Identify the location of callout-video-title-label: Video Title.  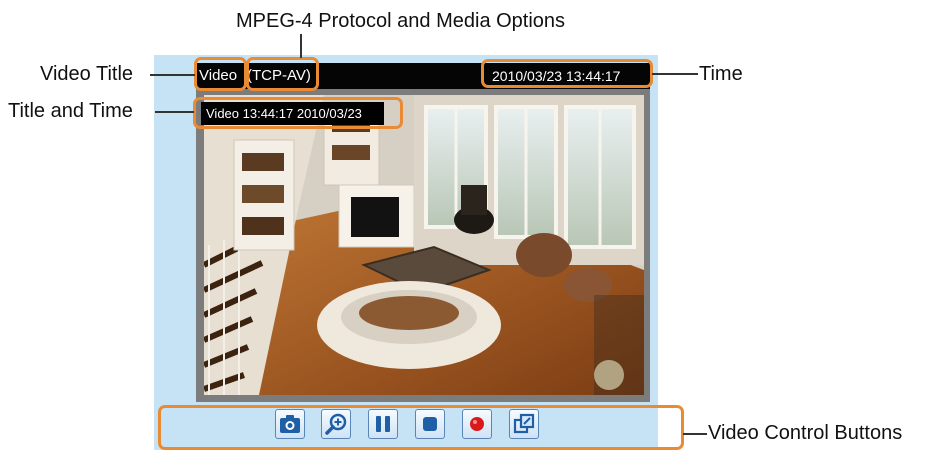
(87, 74).